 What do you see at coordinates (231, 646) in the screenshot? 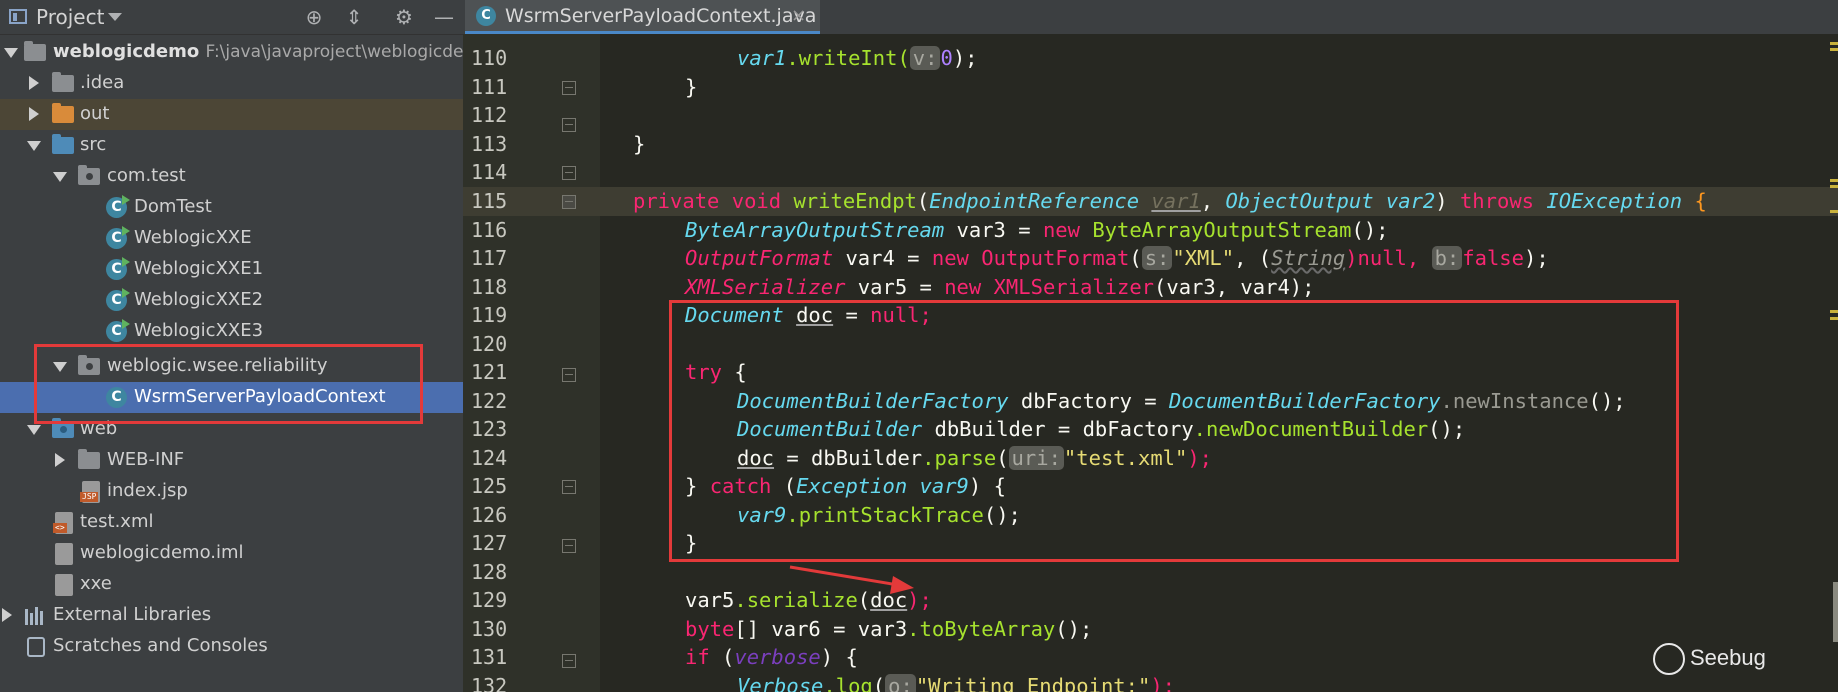
I see `tree-item-scratches: Scratches and Consoles` at bounding box center [231, 646].